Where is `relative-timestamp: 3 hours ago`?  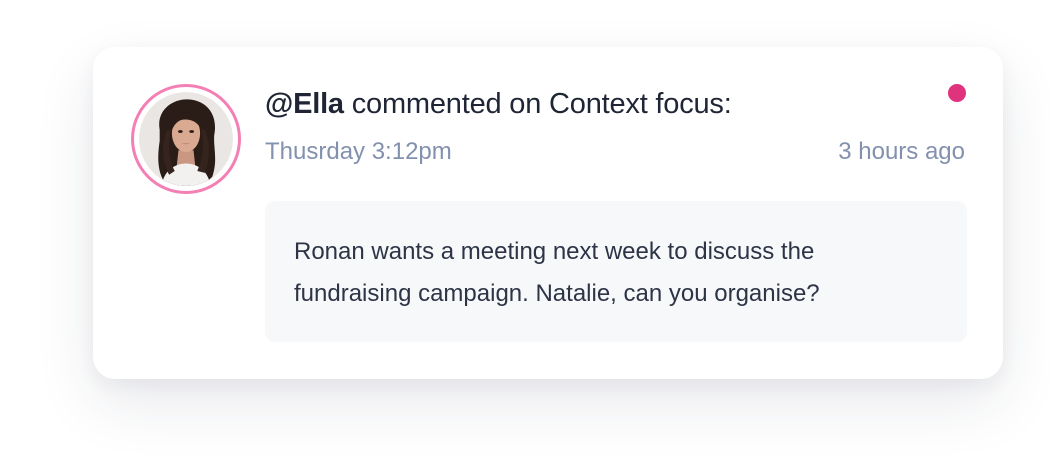 relative-timestamp: 3 hours ago is located at coordinates (901, 151).